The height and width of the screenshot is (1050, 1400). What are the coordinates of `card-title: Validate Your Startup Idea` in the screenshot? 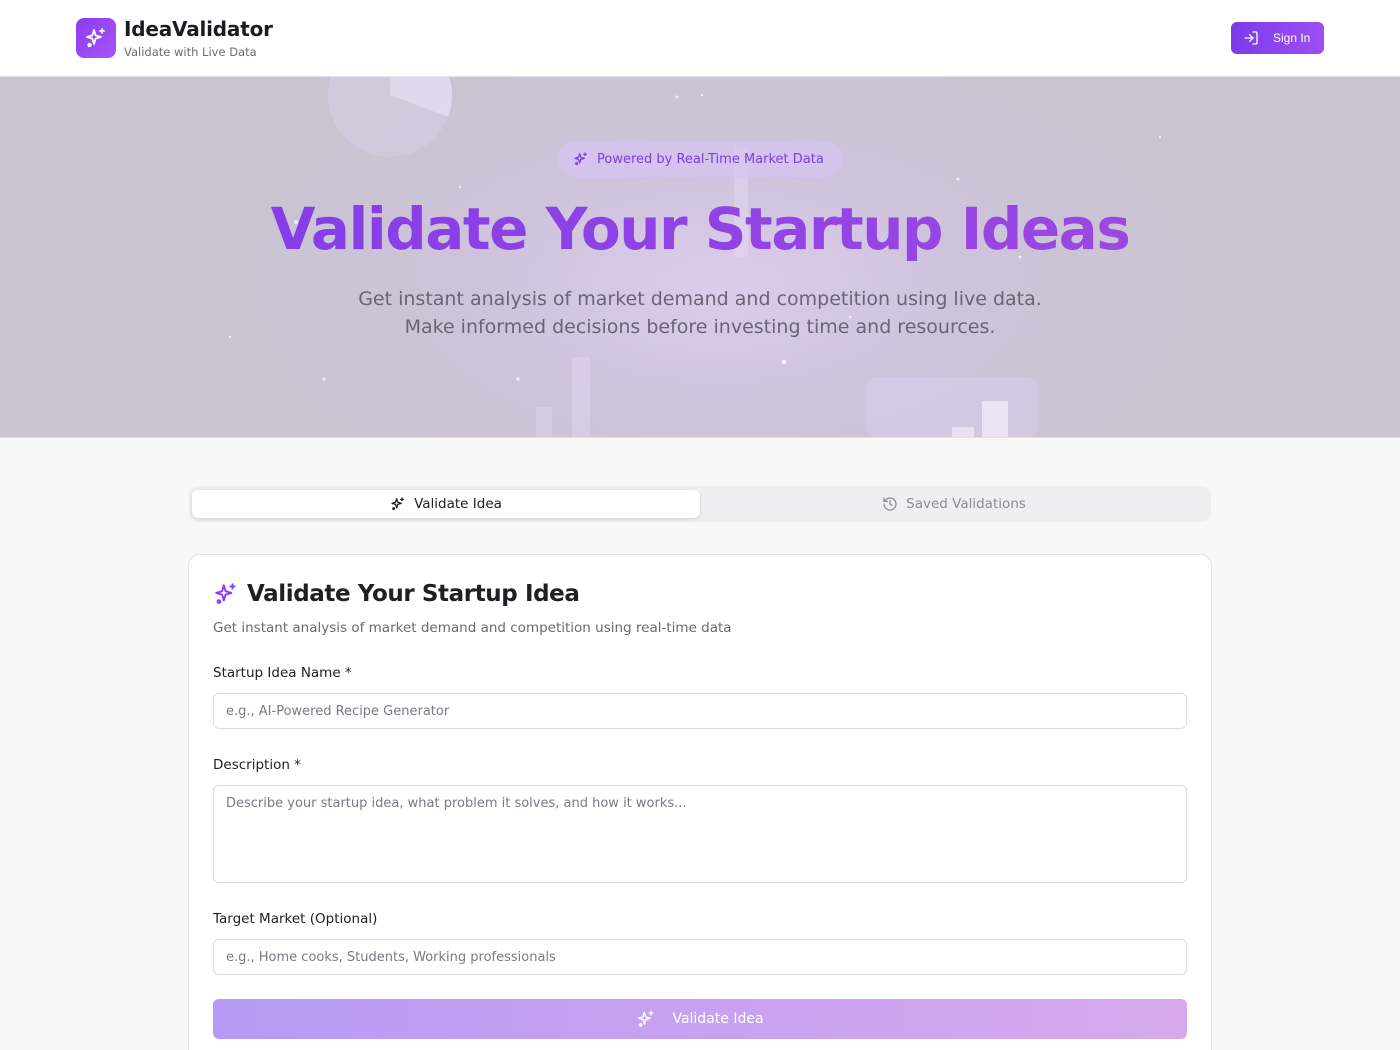 It's located at (413, 594).